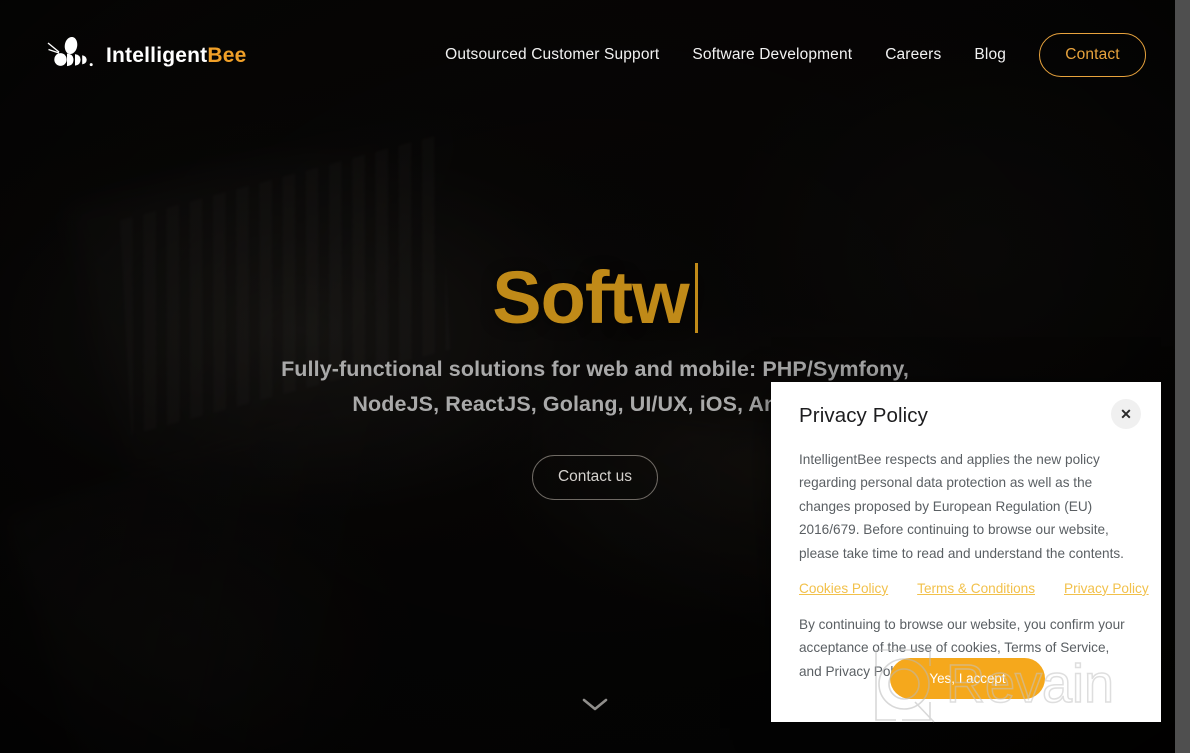  What do you see at coordinates (70, 51) in the screenshot?
I see `bee-logo-icon` at bounding box center [70, 51].